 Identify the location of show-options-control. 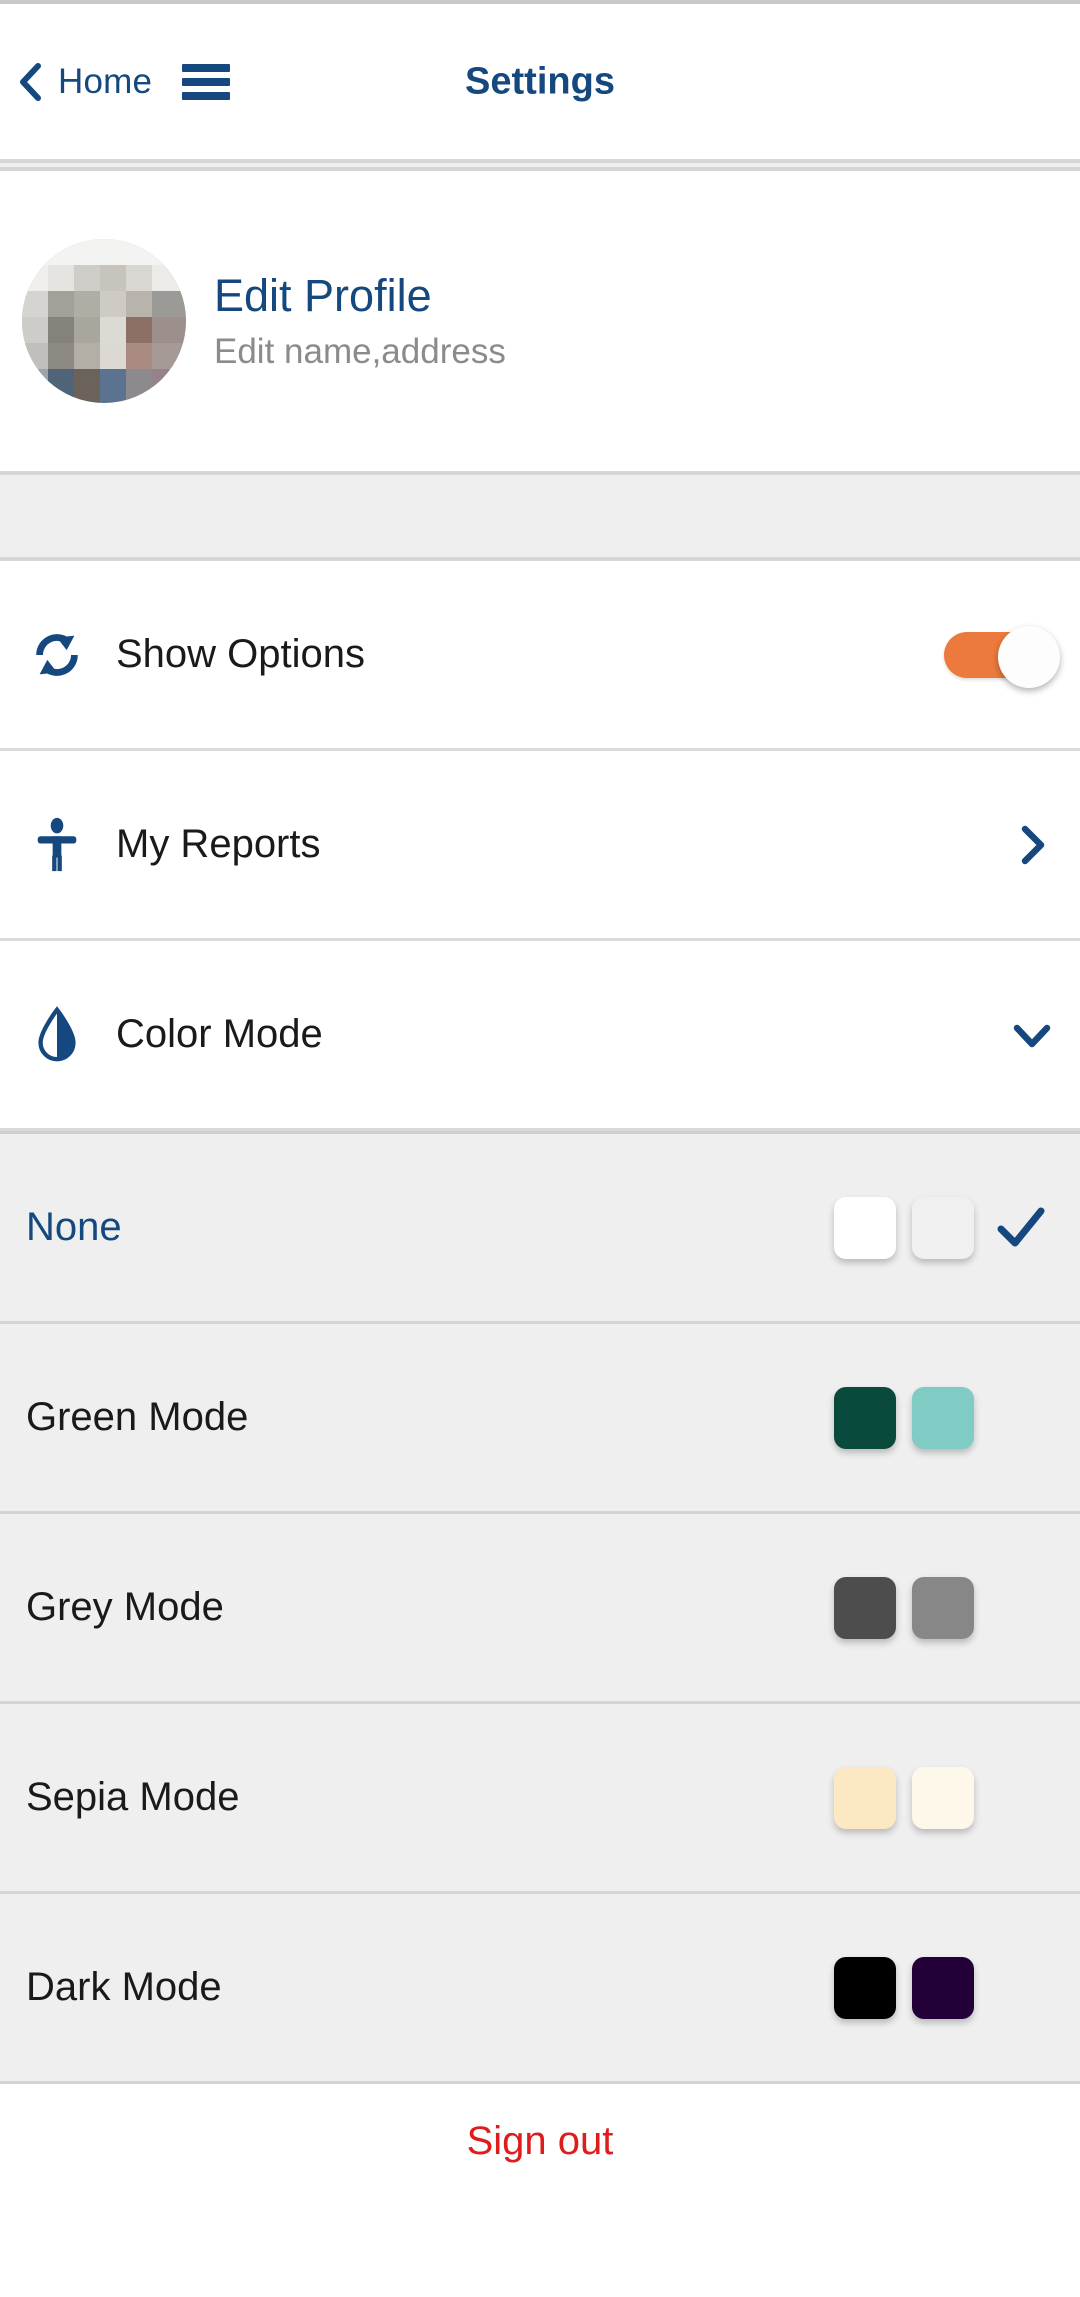
(1002, 656).